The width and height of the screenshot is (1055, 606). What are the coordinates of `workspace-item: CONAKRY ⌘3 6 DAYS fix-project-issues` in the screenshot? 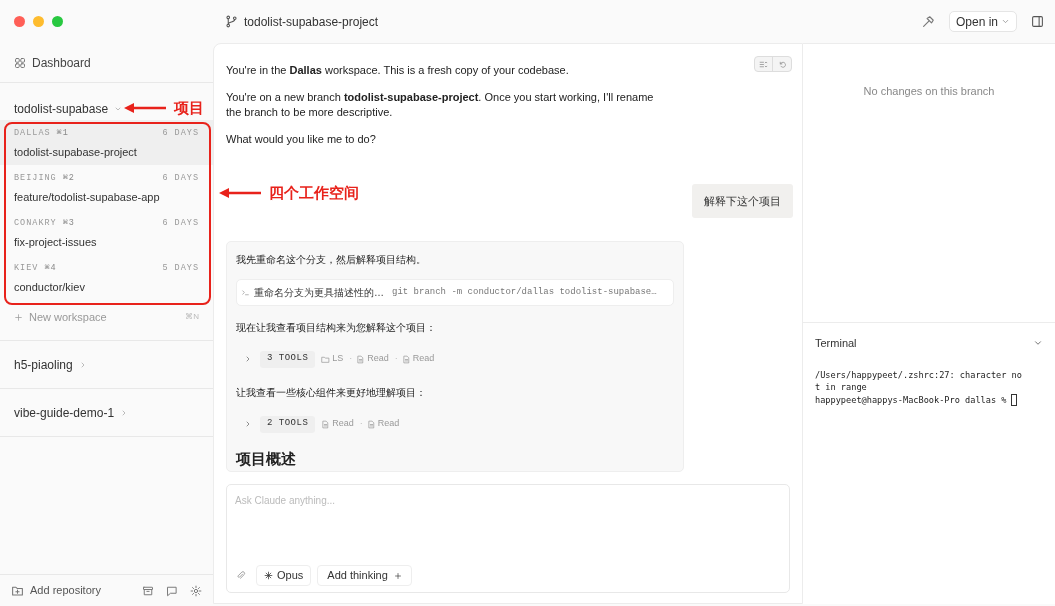 It's located at (106, 232).